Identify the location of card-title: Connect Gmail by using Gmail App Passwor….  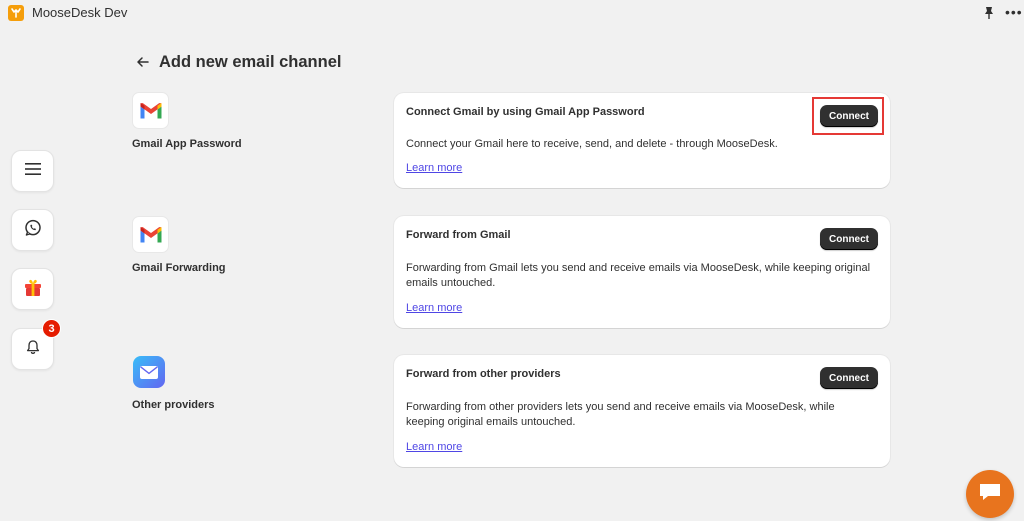
(525, 112).